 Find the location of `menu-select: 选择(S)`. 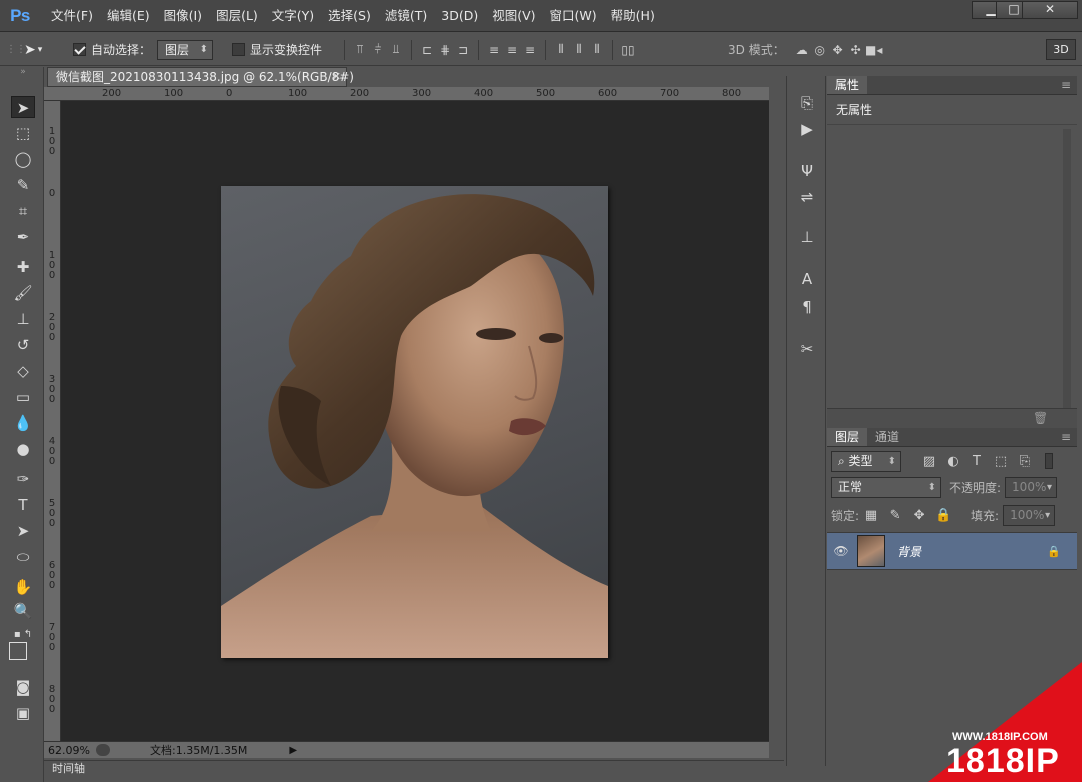

menu-select: 选择(S) is located at coordinates (349, 16).